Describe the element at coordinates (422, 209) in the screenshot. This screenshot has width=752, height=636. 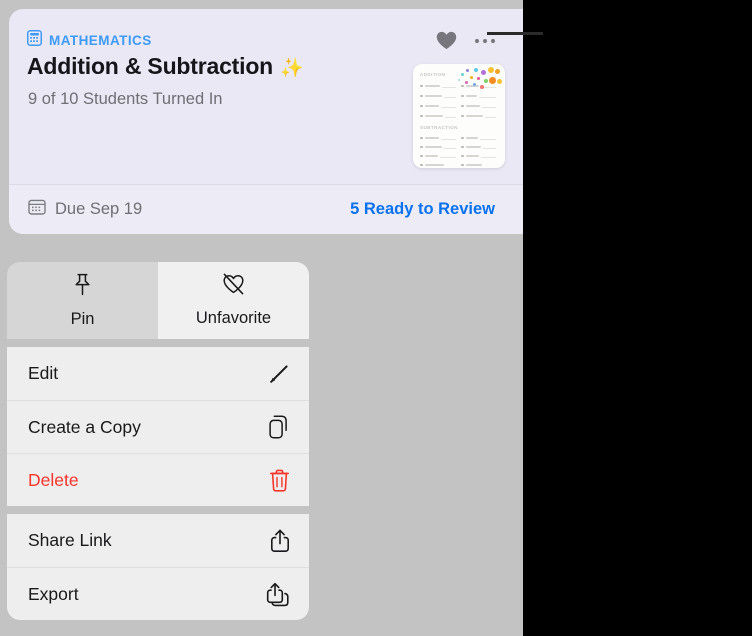
I see `ready-to-review-link: 5 Ready to Review` at that location.